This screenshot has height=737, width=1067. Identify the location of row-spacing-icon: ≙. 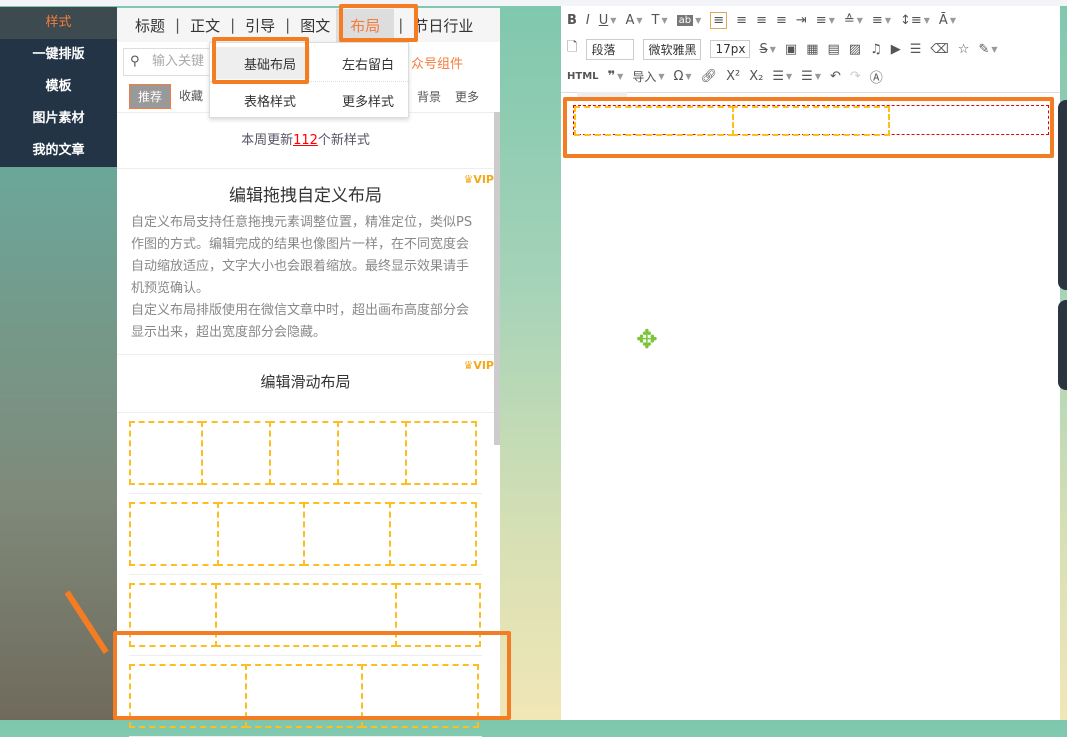
(849, 20).